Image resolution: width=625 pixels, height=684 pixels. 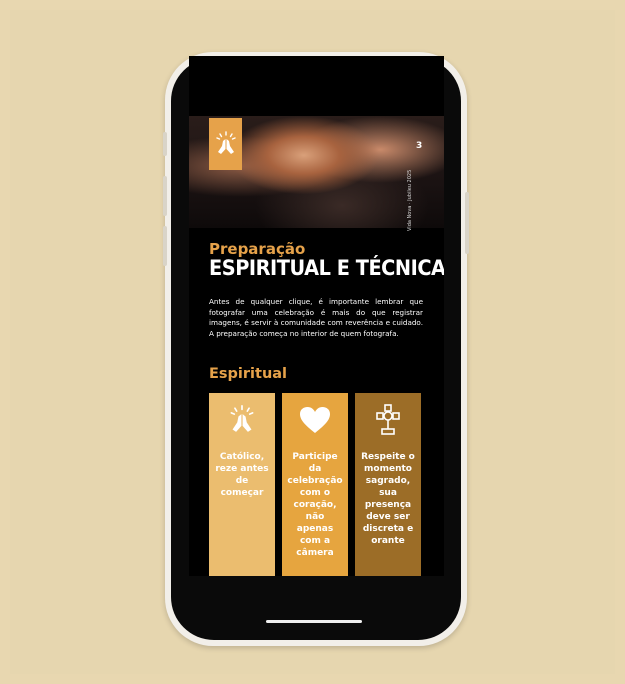 I want to click on card-text: Católico, reze antes de começar, so click(x=242, y=475).